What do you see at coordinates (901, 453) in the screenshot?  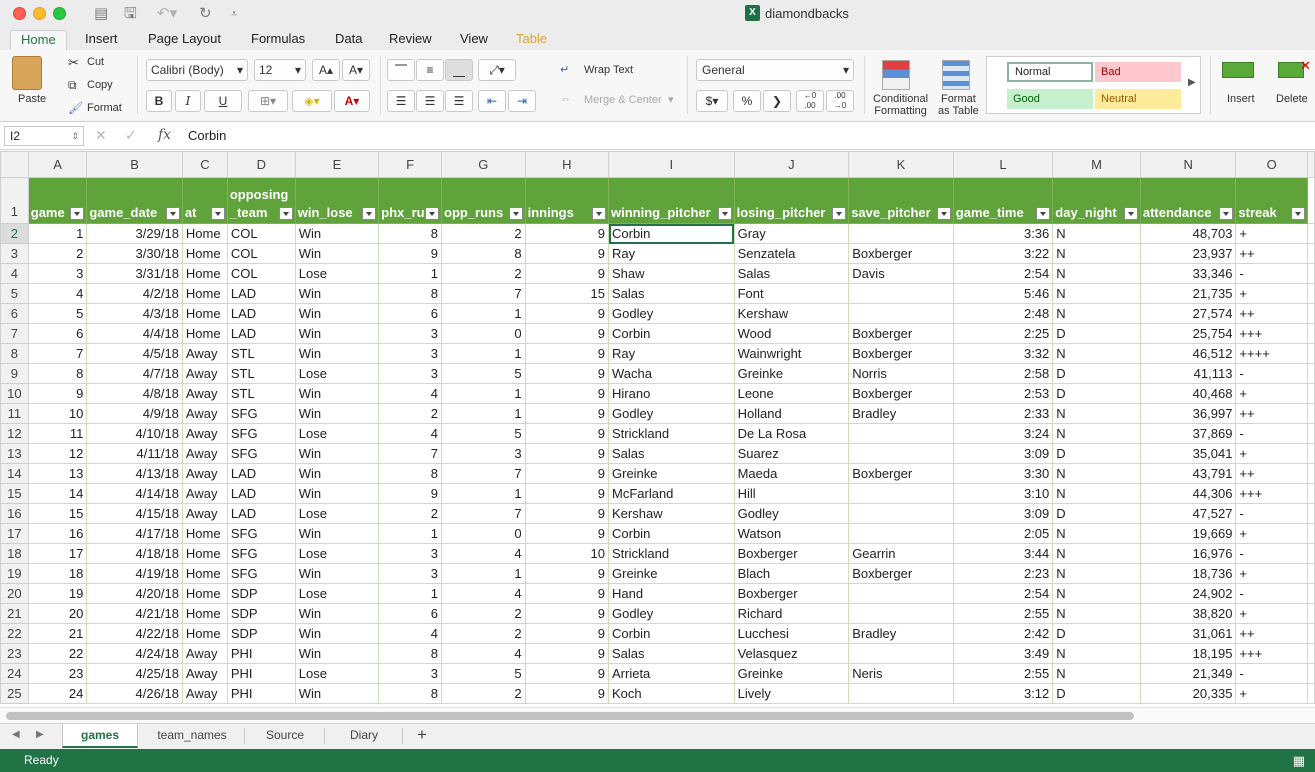 I see `table-cell` at bounding box center [901, 453].